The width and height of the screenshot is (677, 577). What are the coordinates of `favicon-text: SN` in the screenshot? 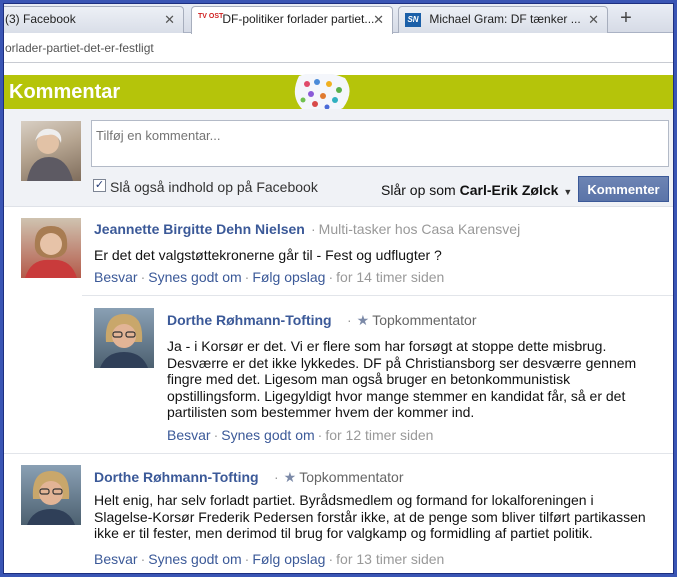 It's located at (413, 19).